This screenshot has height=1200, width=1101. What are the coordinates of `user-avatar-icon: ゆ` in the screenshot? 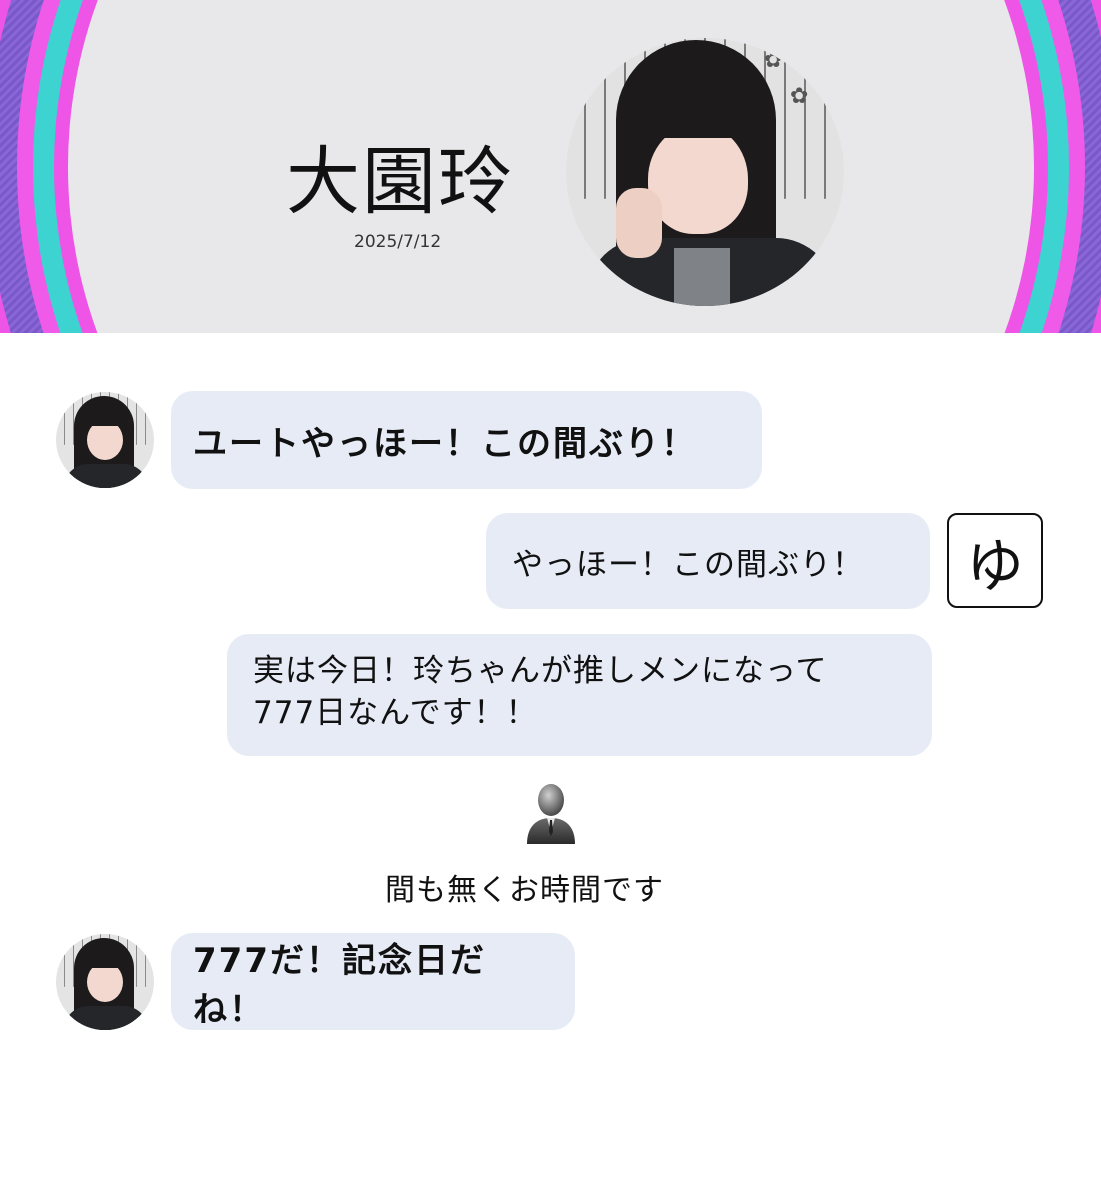 It's located at (995, 560).